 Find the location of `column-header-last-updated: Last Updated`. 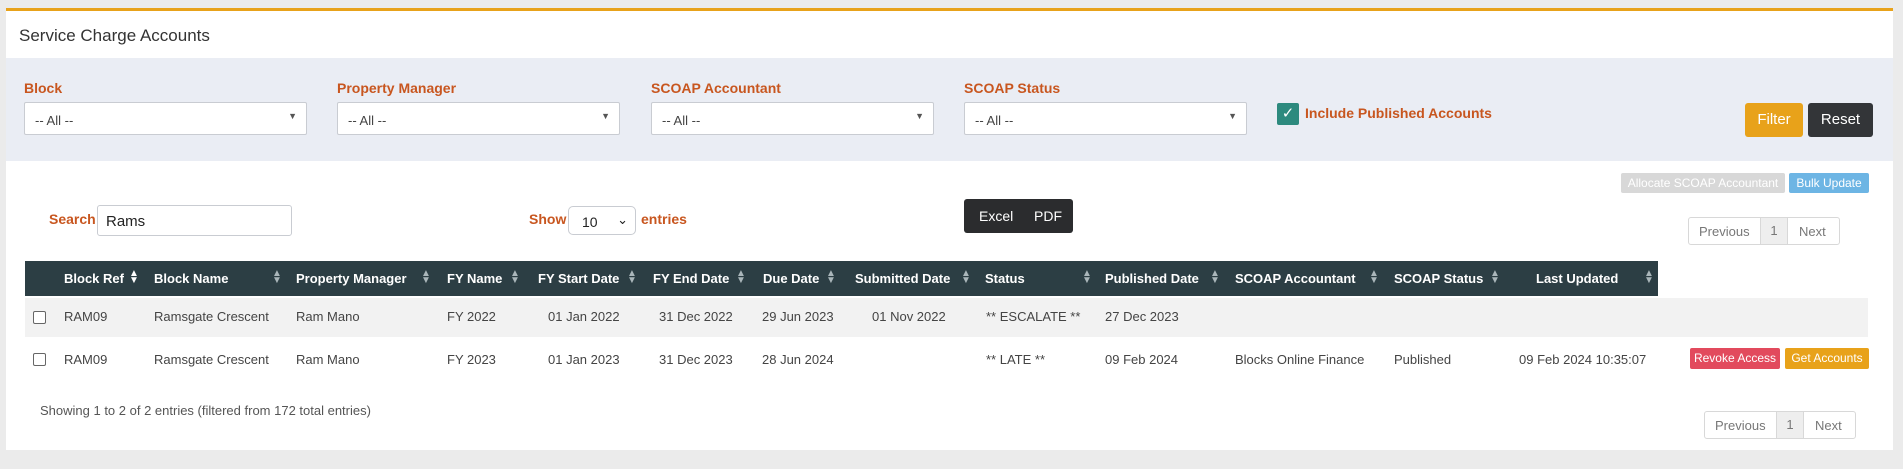

column-header-last-updated: Last Updated is located at coordinates (1577, 278).